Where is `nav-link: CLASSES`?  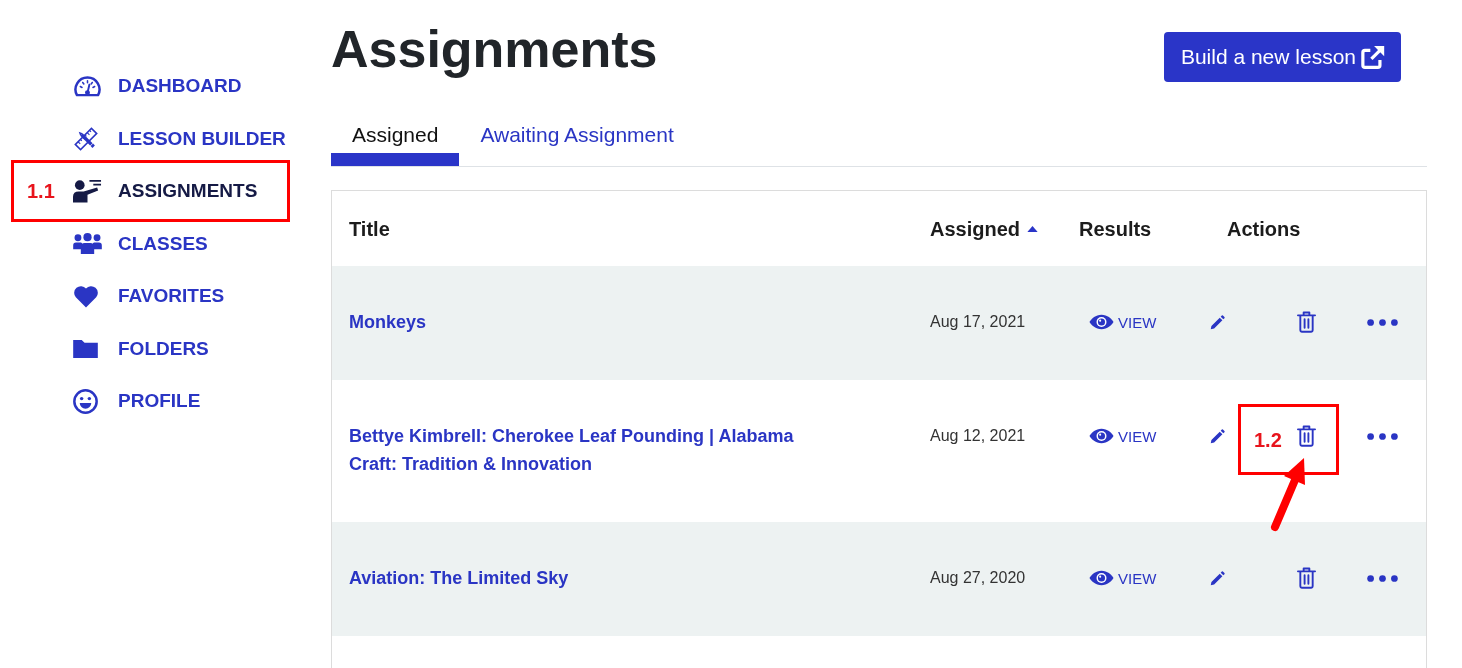
nav-link: CLASSES is located at coordinates (140, 243).